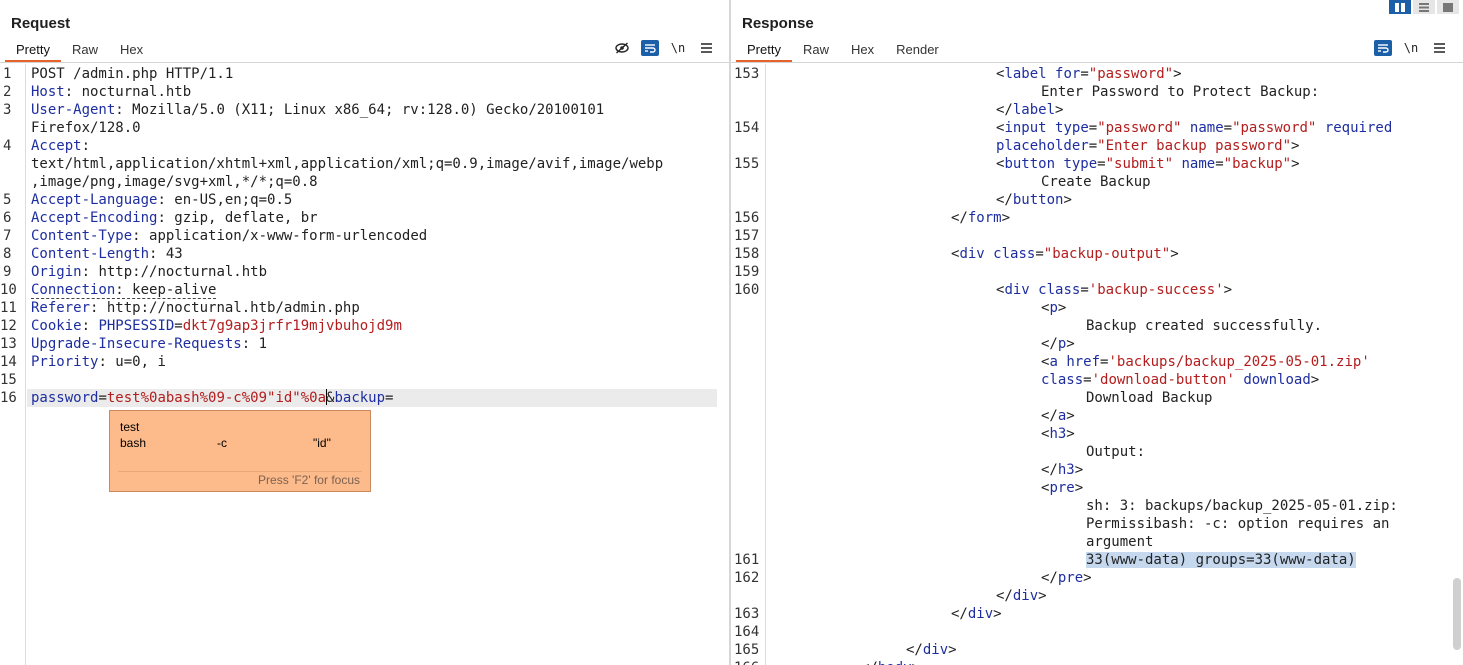  What do you see at coordinates (747, 218) in the screenshot?
I see `line-number: 156` at bounding box center [747, 218].